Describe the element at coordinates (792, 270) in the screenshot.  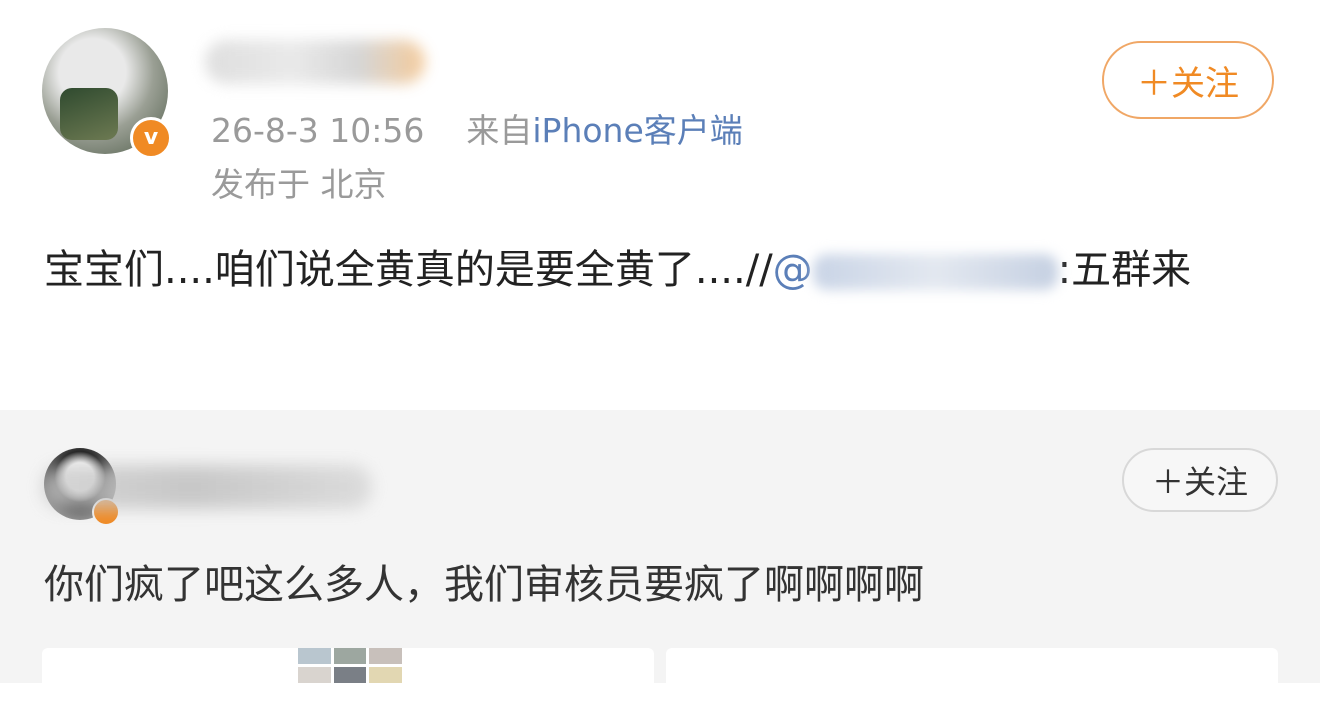
I see `mention-at: @` at that location.